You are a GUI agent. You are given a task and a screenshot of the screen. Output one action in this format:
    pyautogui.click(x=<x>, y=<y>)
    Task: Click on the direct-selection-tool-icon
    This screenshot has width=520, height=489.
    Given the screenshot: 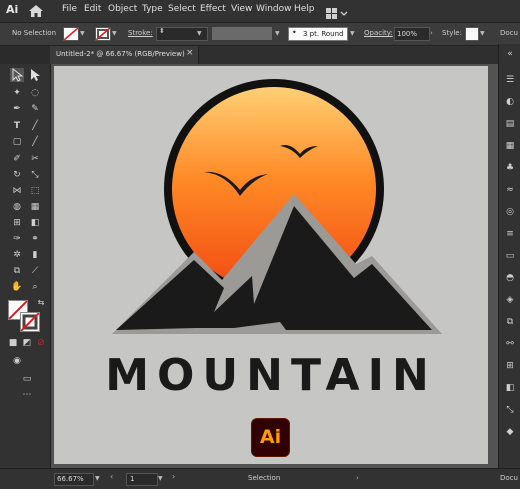 What is the action you would take?
    pyautogui.click(x=35, y=75)
    